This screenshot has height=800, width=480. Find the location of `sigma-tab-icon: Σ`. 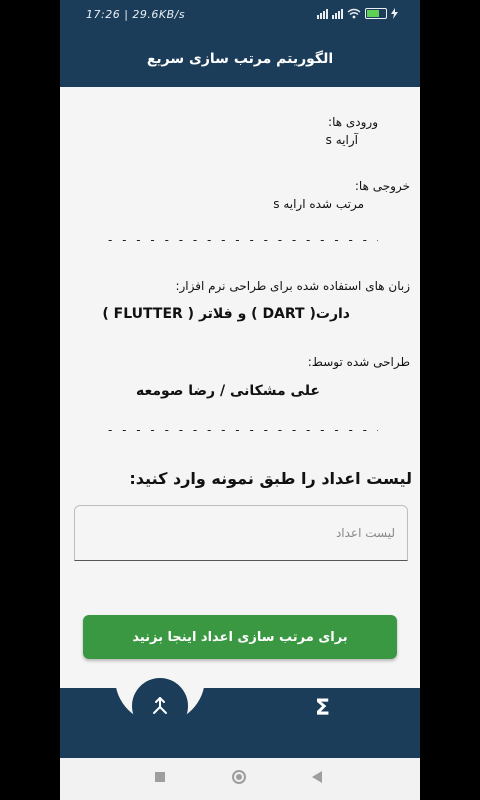

sigma-tab-icon: Σ is located at coordinates (322, 708).